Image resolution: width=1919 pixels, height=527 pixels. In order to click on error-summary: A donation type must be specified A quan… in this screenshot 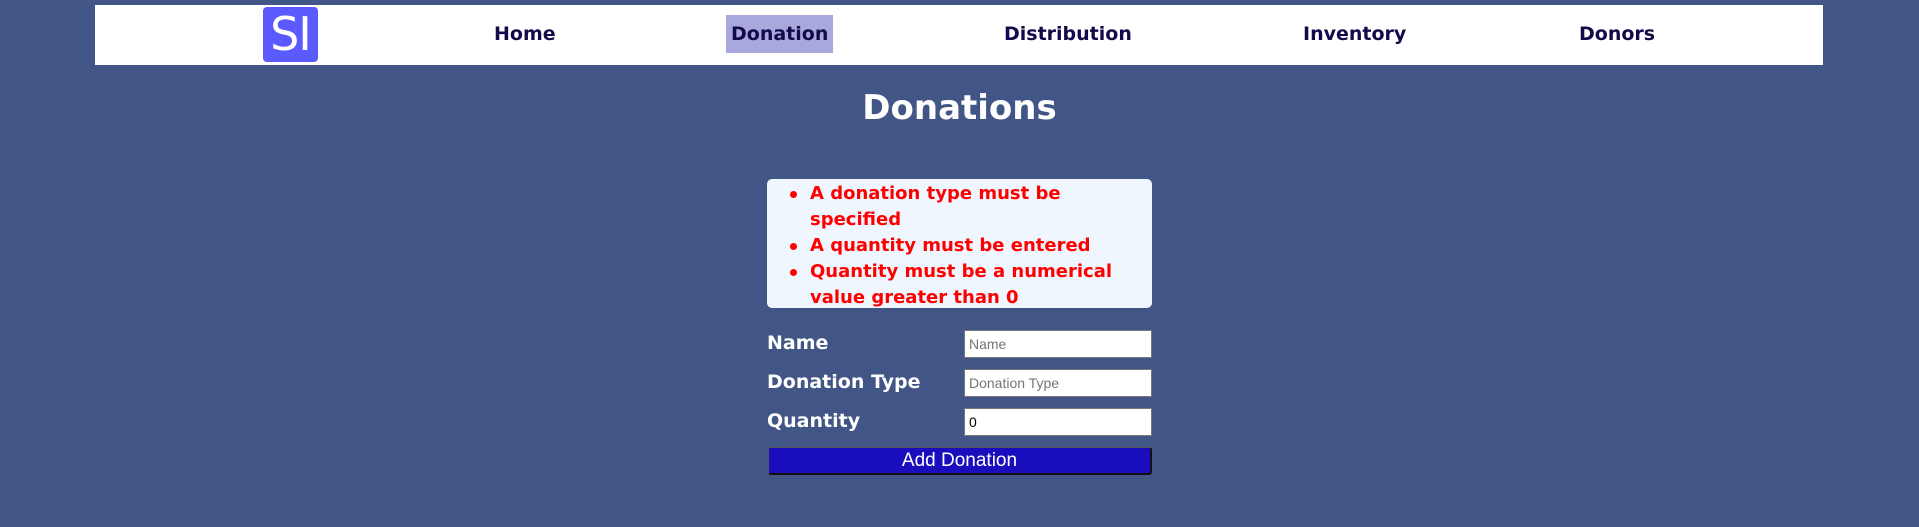, I will do `click(959, 243)`.